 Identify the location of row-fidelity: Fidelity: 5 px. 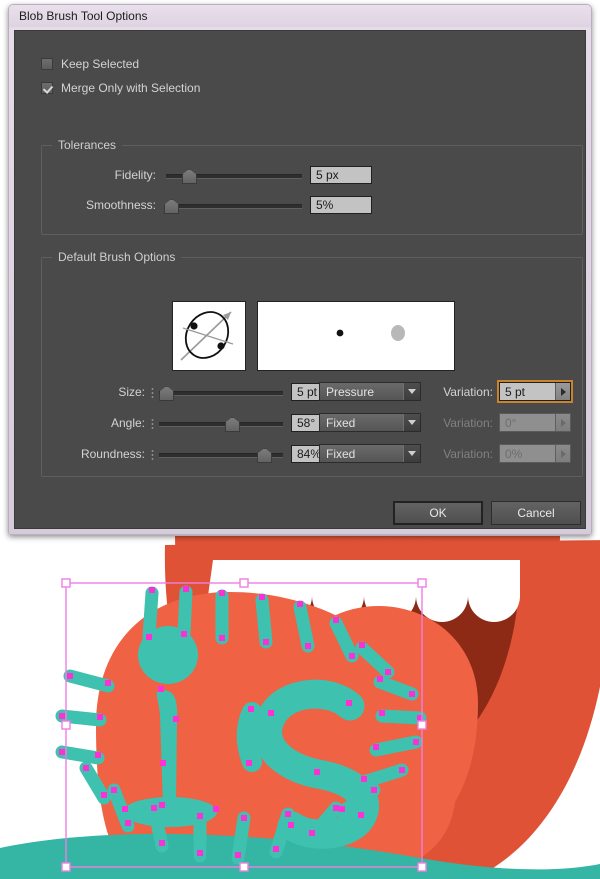
(212, 175).